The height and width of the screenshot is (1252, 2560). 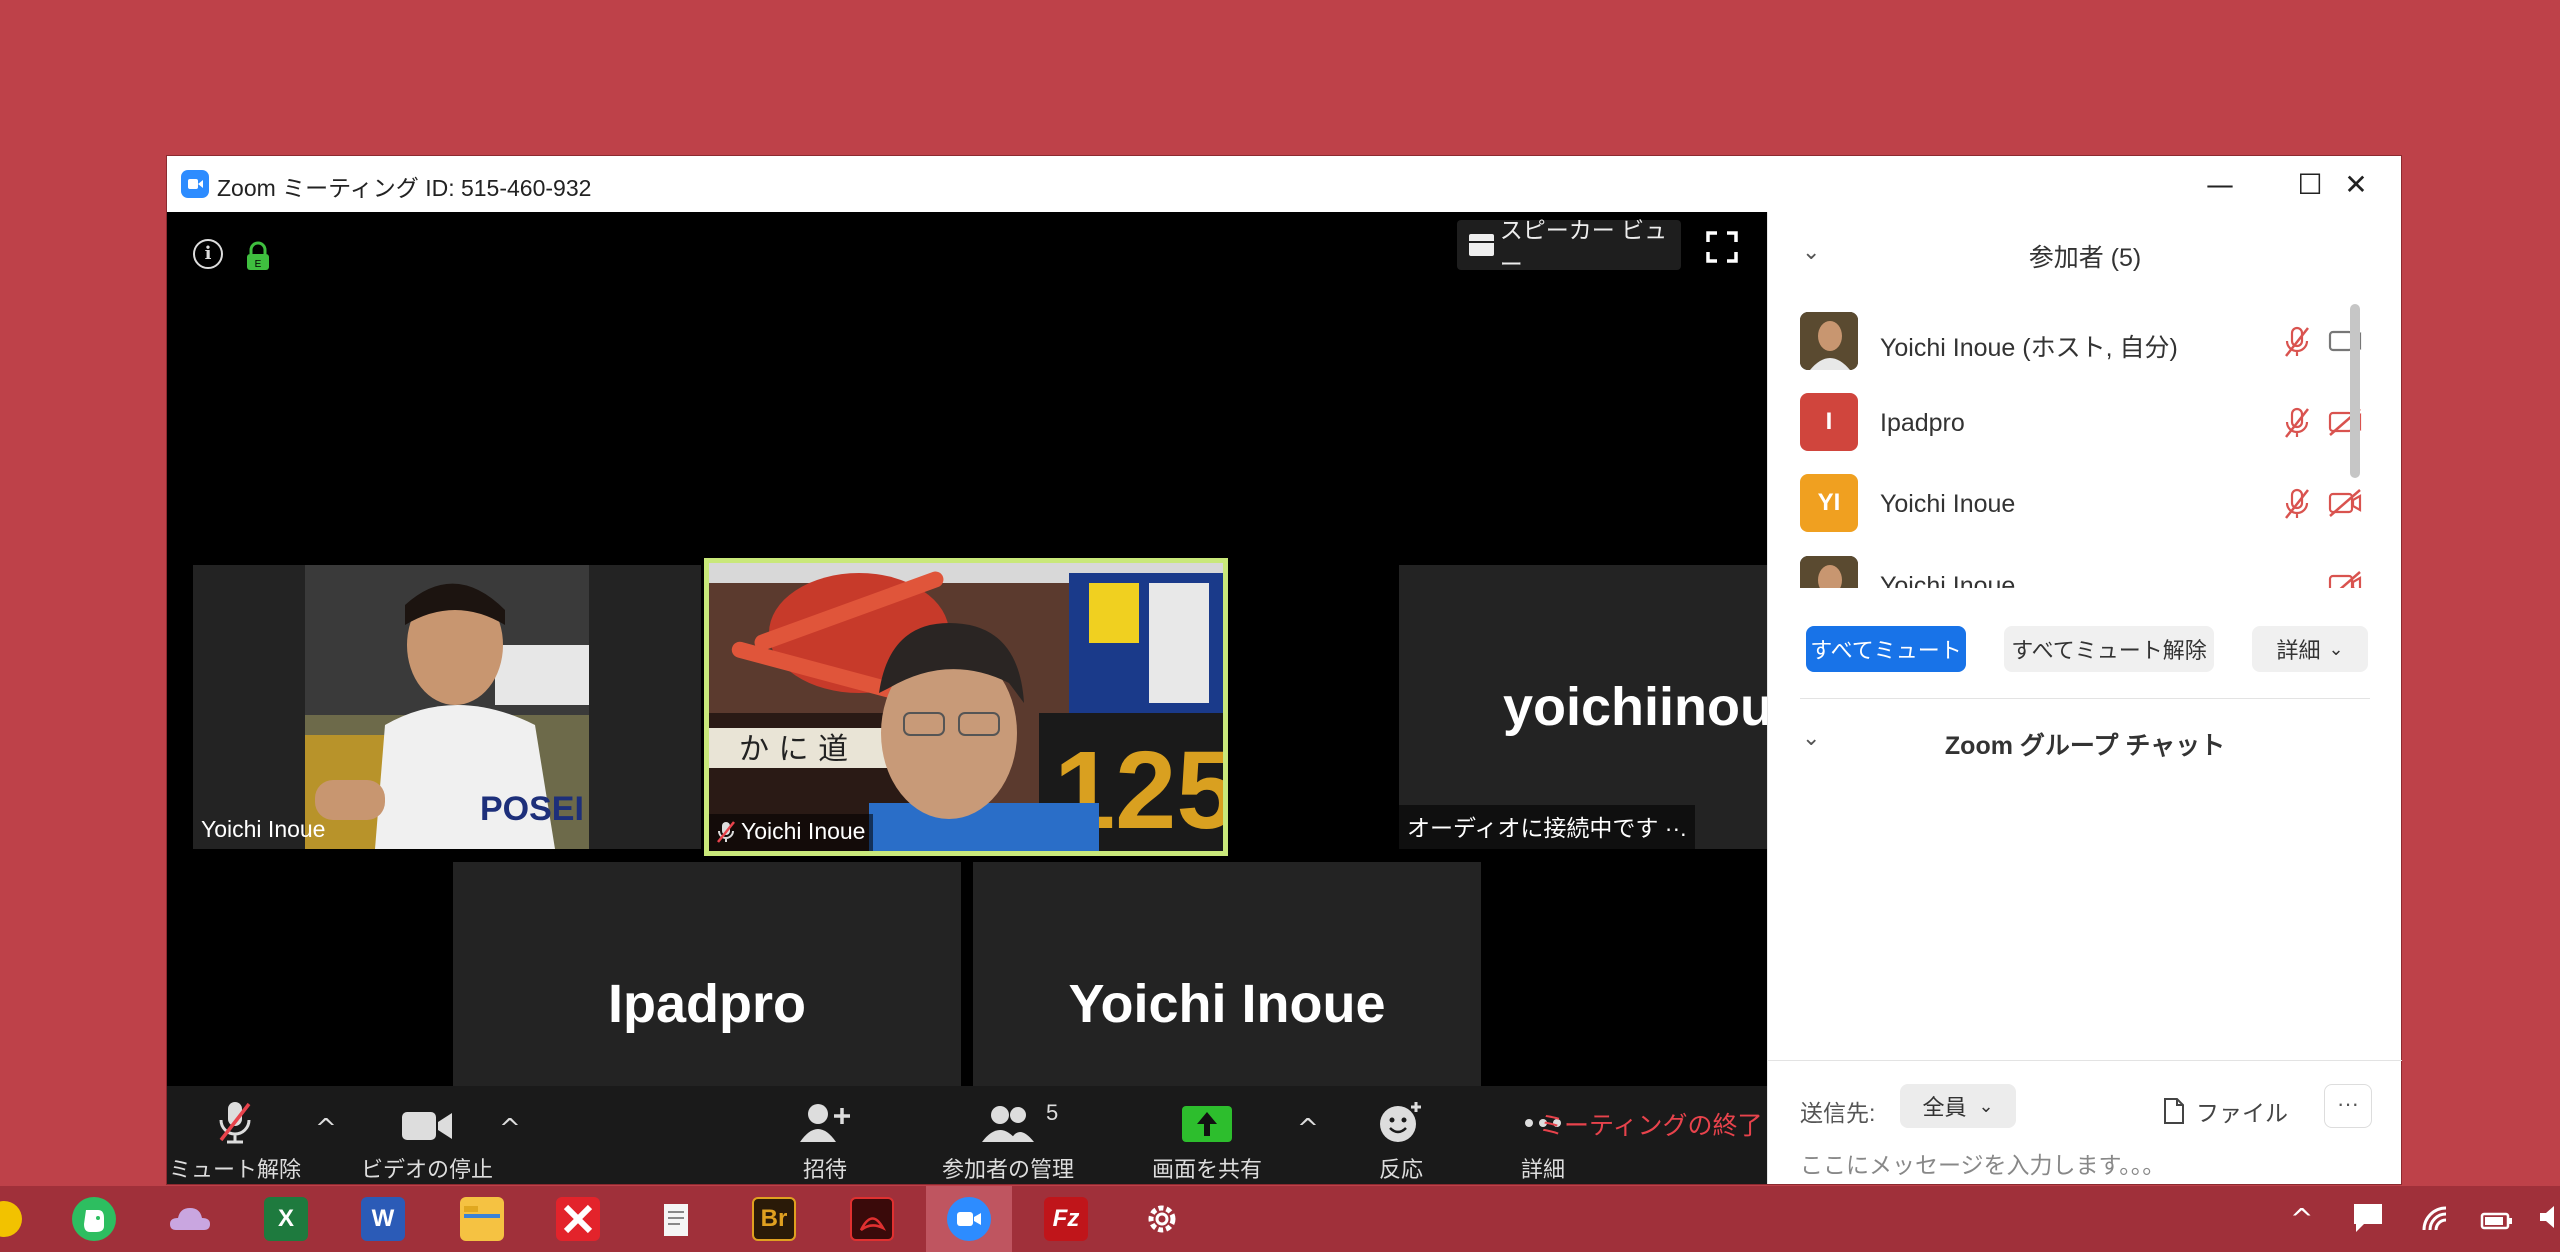 What do you see at coordinates (426, 1169) in the screenshot?
I see `stop-video-label: ビデオの停止` at bounding box center [426, 1169].